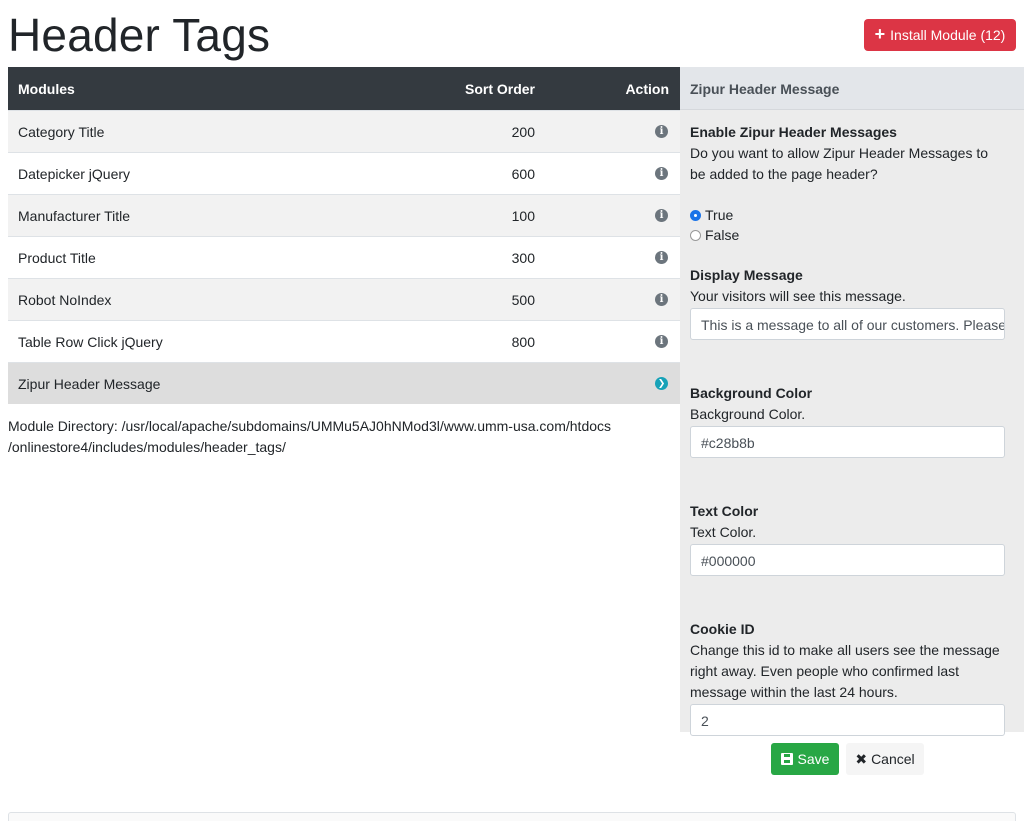 Image resolution: width=1024 pixels, height=821 pixels. What do you see at coordinates (61, 132) in the screenshot?
I see `module-name: Category Title` at bounding box center [61, 132].